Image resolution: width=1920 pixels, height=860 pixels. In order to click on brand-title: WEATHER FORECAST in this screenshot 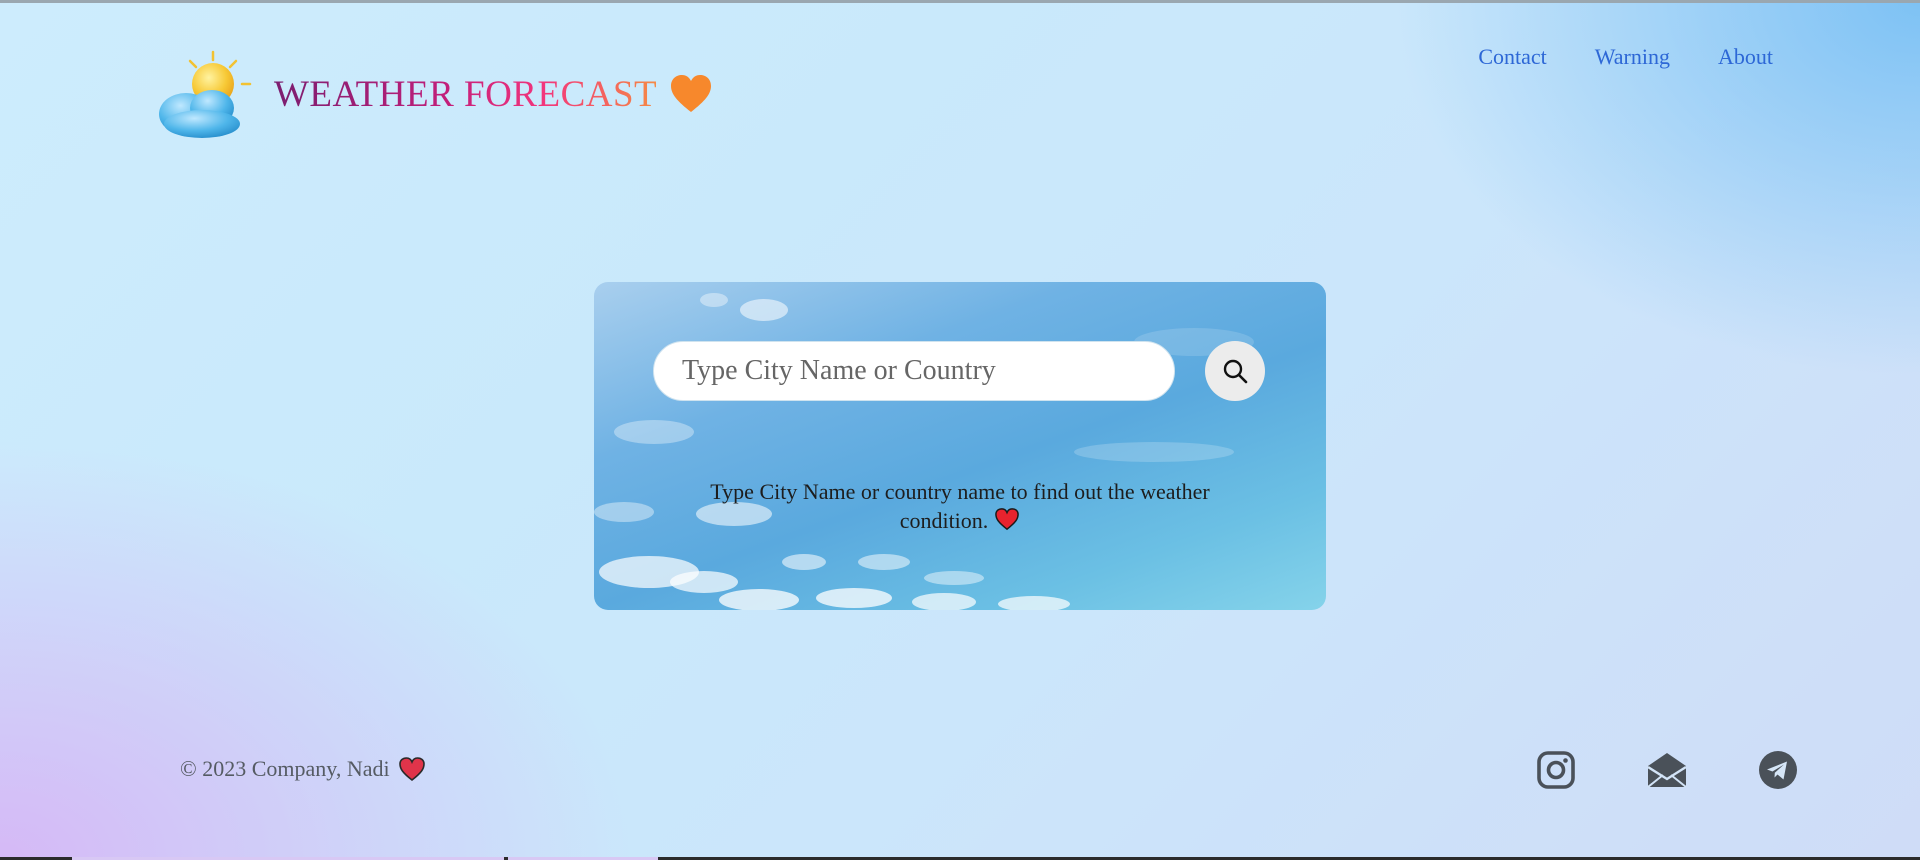, I will do `click(466, 94)`.